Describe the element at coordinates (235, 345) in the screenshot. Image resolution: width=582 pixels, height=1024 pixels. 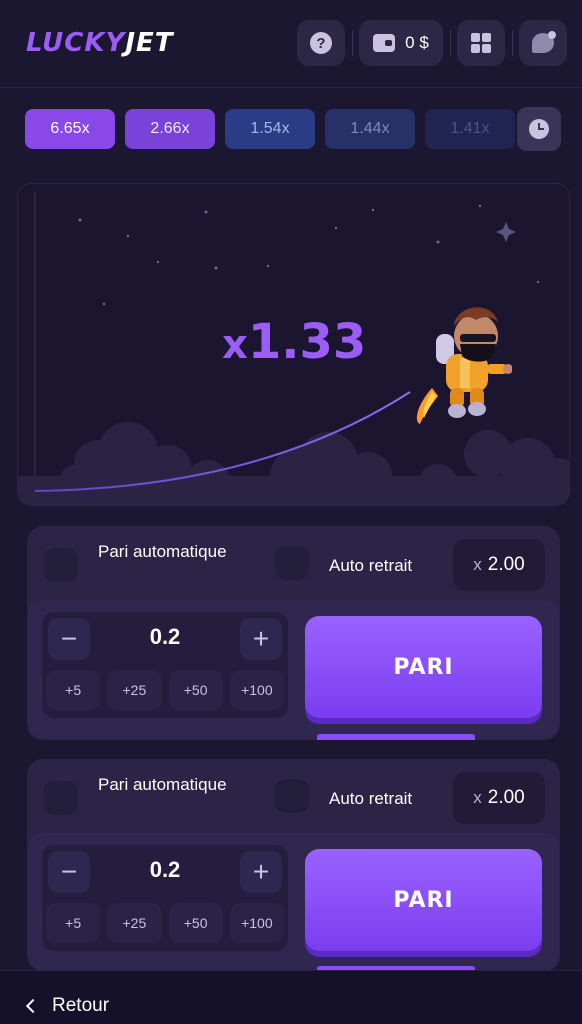
I see `multiplier-prefix: x` at that location.